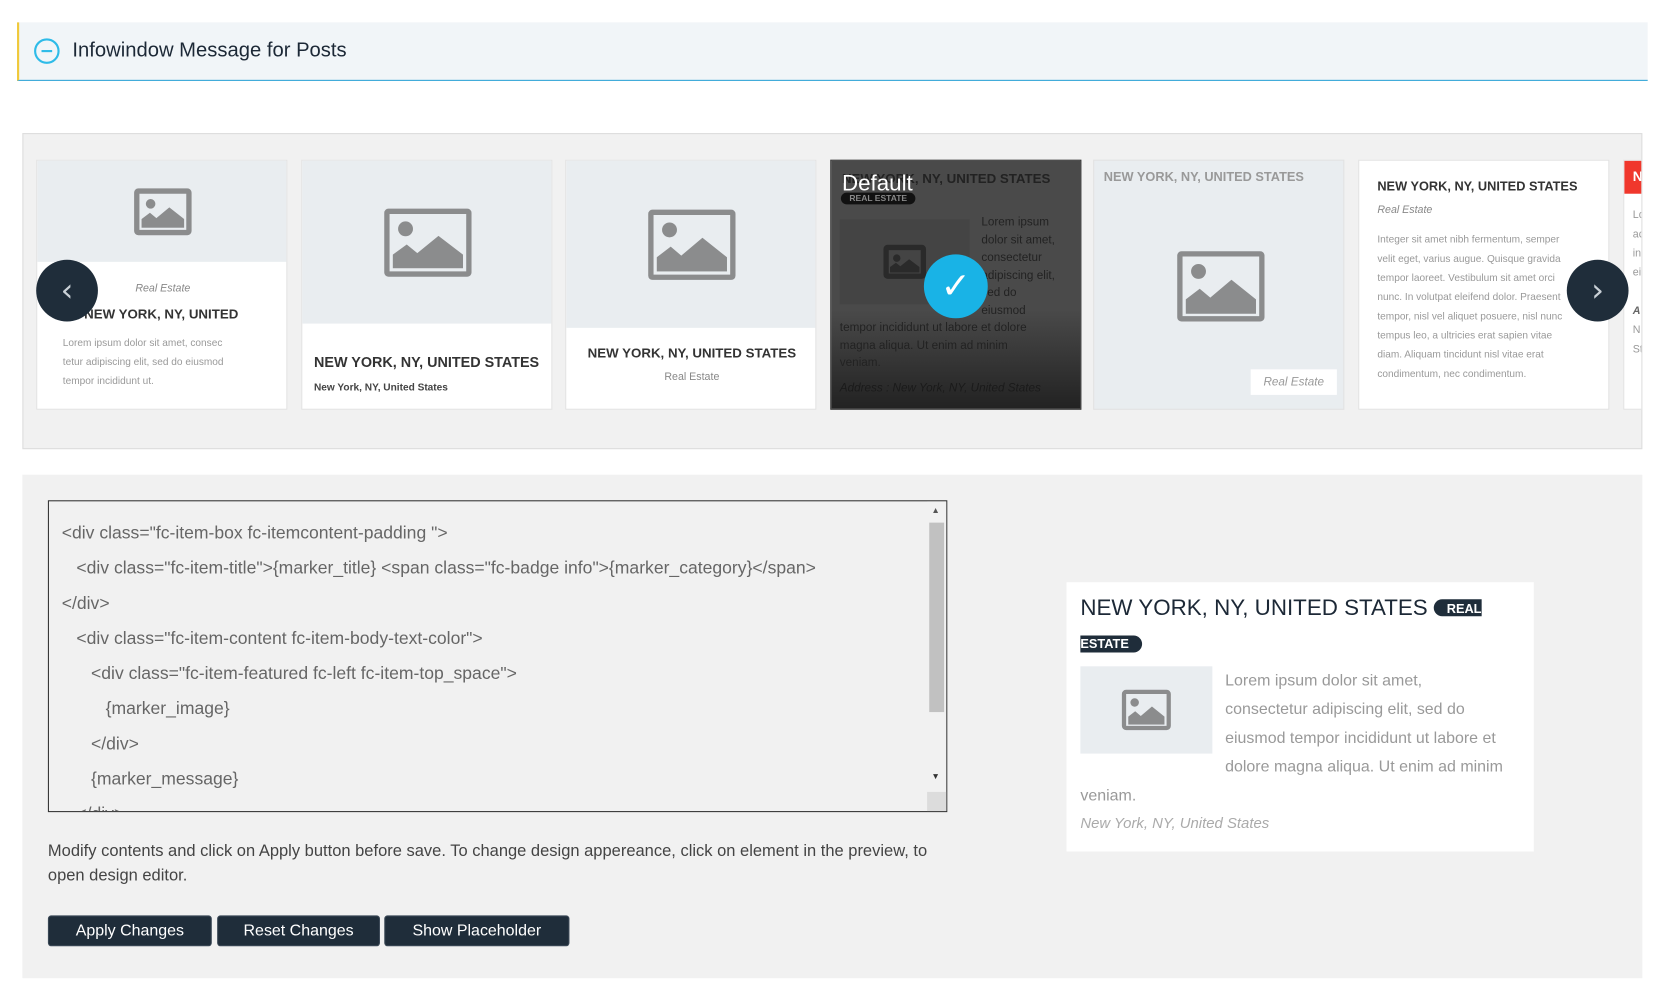  Describe the element at coordinates (380, 388) in the screenshot. I see `card-subtitle: New York, NY, United States` at that location.